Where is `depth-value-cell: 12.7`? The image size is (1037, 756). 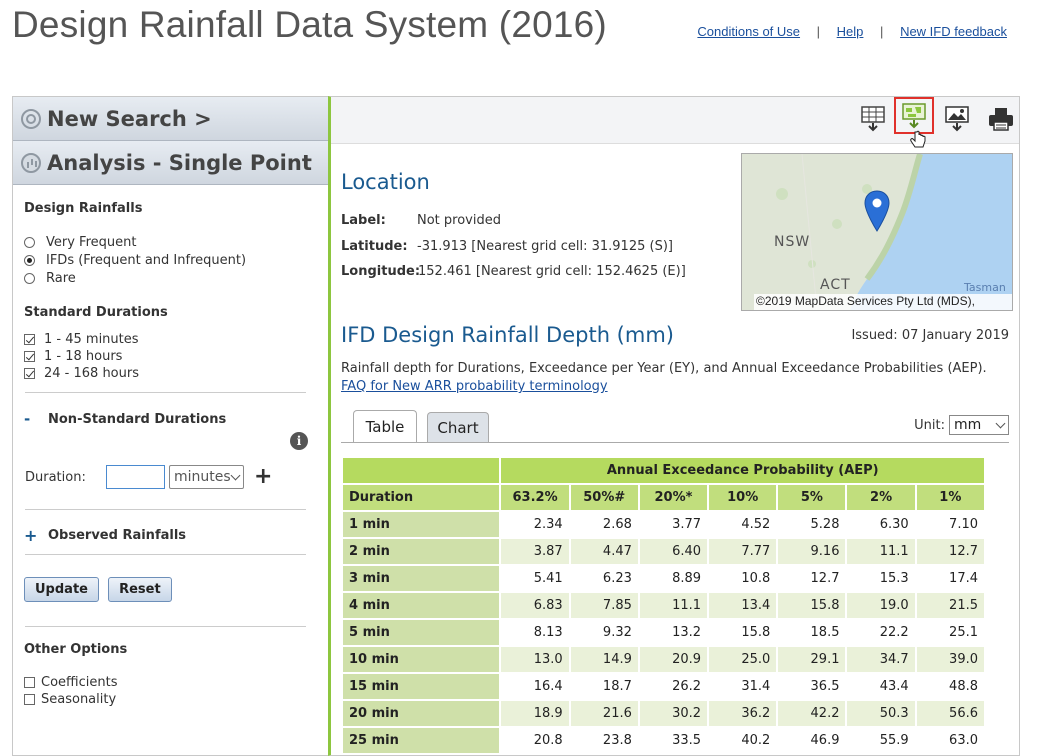
depth-value-cell: 12.7 is located at coordinates (812, 578).